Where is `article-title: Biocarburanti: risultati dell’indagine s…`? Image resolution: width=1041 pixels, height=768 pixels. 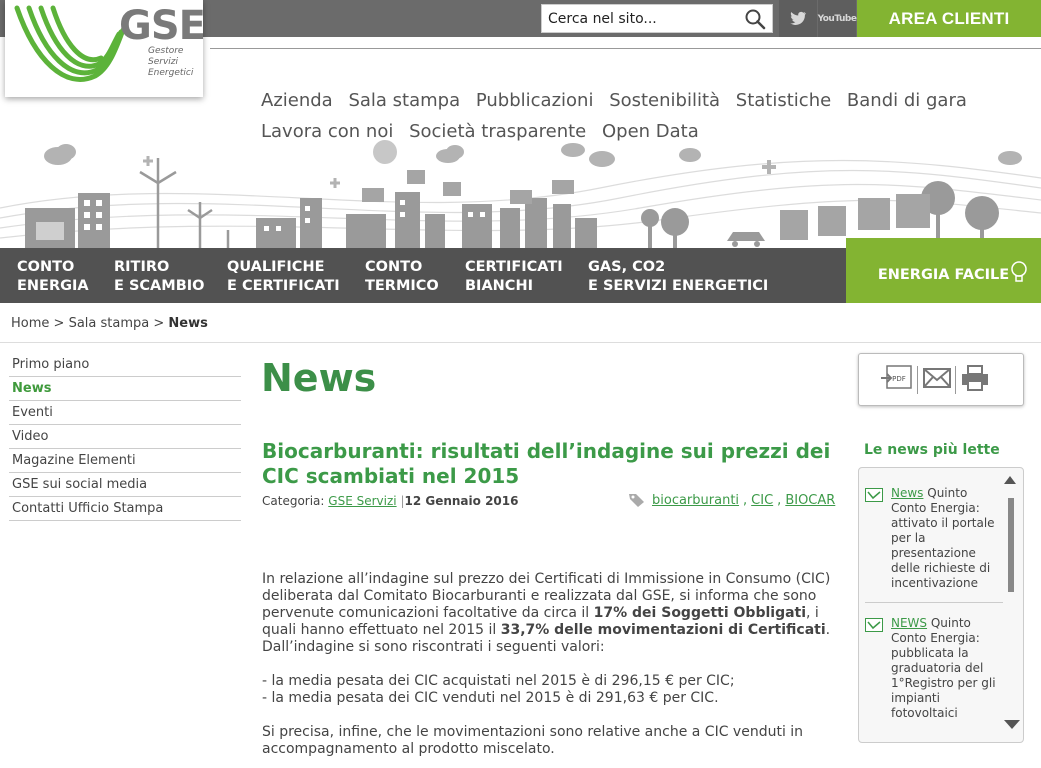
article-title: Biocarburanti: risultati dell’indagine s… is located at coordinates (546, 463).